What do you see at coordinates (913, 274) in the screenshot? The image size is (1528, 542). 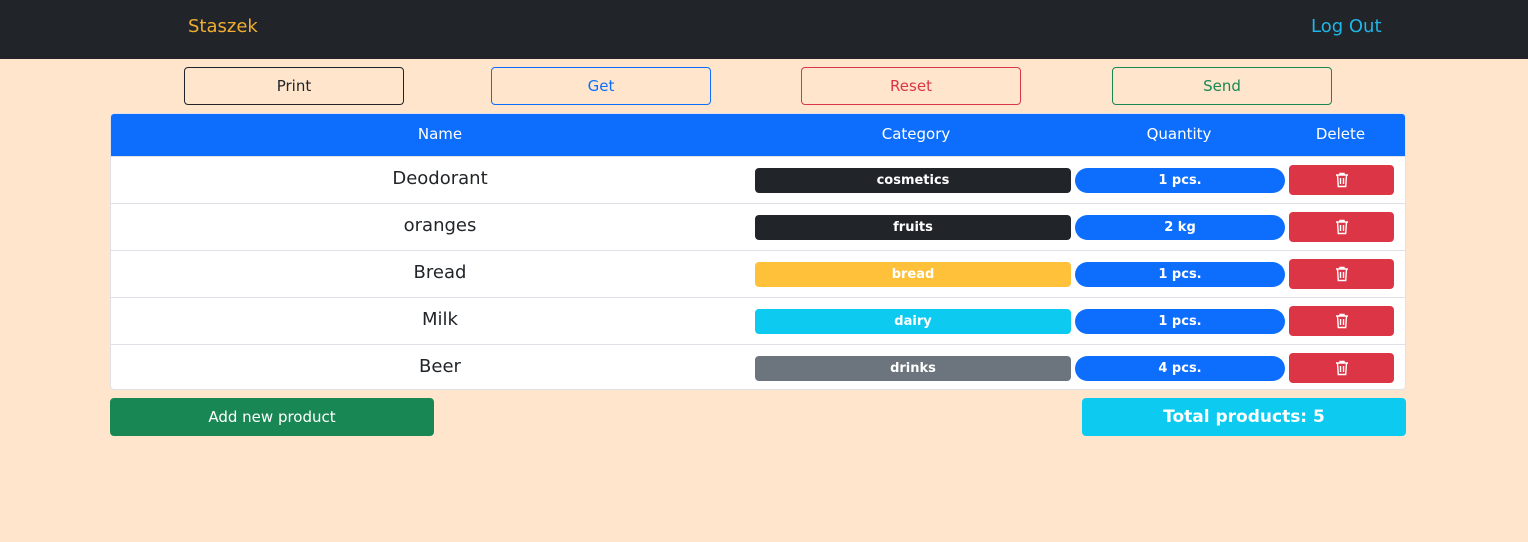 I see `category-badge: bread` at bounding box center [913, 274].